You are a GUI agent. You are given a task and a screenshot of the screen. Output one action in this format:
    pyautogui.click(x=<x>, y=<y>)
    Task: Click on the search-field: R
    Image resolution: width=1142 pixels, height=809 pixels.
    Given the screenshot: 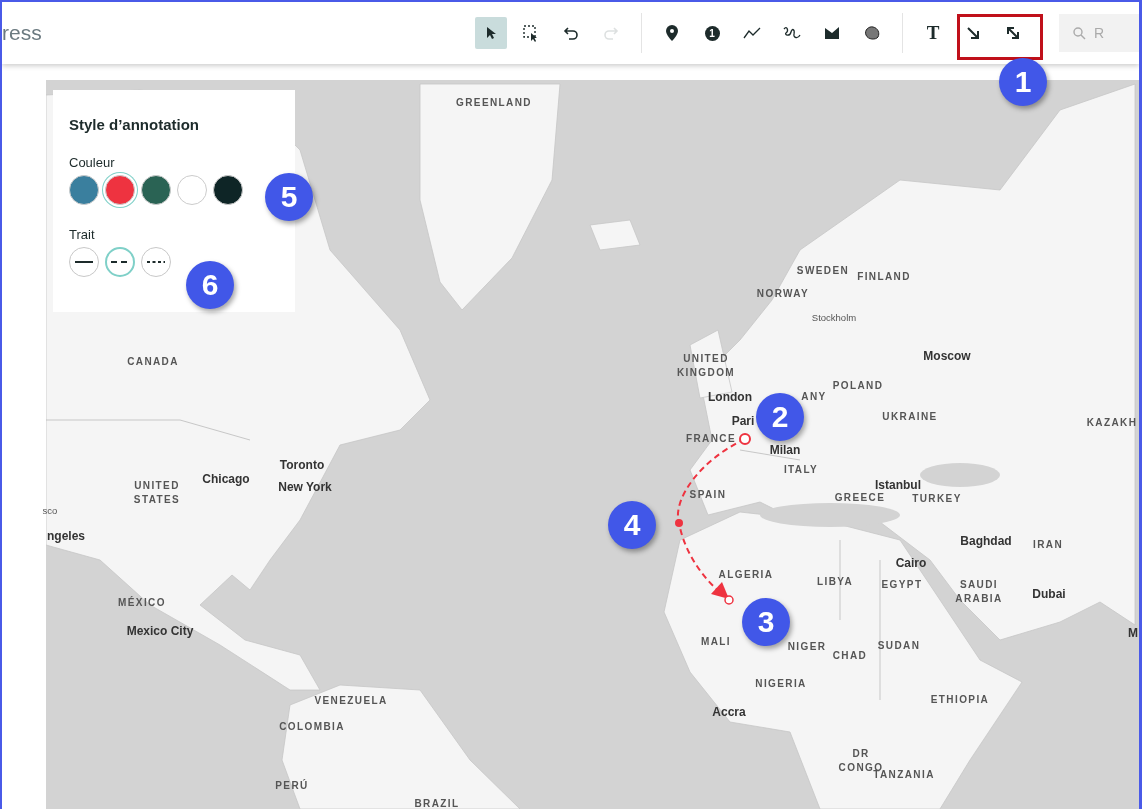 What is the action you would take?
    pyautogui.click(x=1099, y=33)
    